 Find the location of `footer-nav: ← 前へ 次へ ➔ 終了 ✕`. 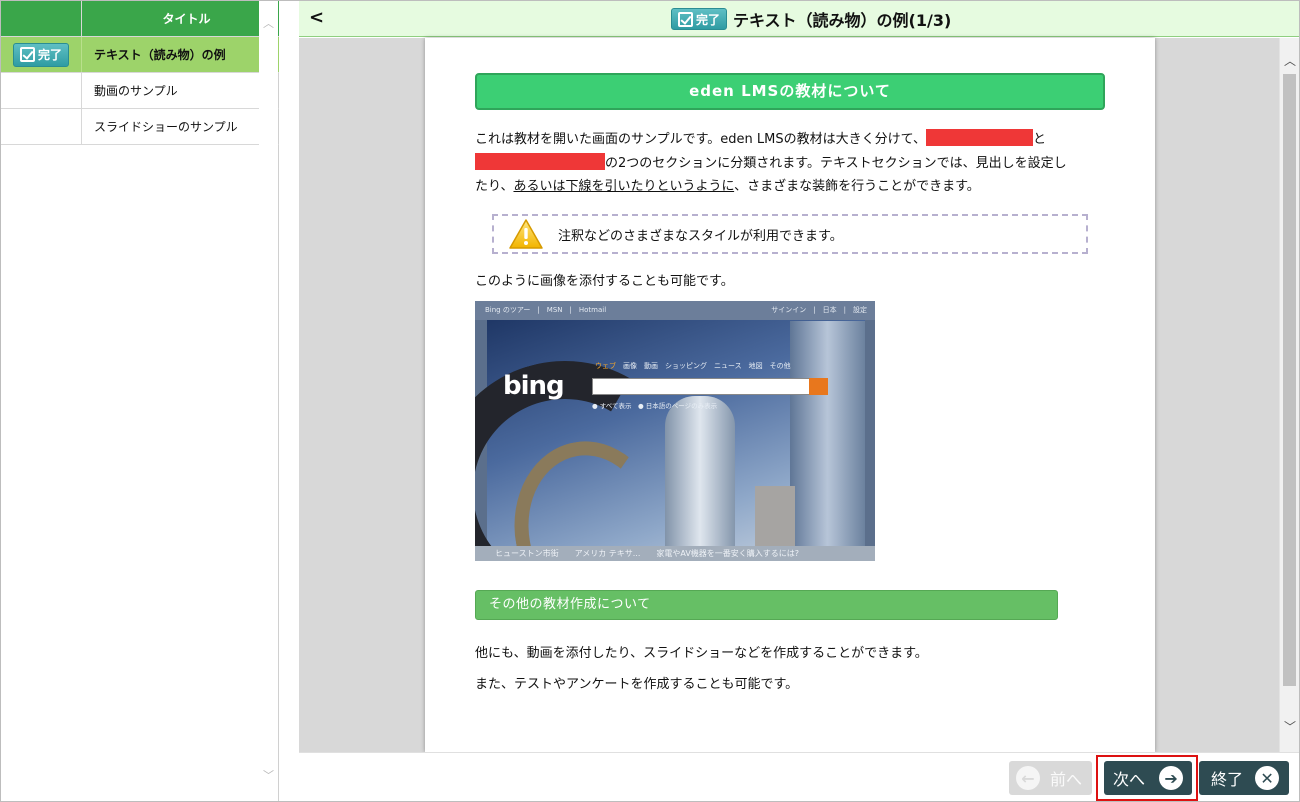

footer-nav: ← 前へ 次へ ➔ 終了 ✕ is located at coordinates (799, 776).